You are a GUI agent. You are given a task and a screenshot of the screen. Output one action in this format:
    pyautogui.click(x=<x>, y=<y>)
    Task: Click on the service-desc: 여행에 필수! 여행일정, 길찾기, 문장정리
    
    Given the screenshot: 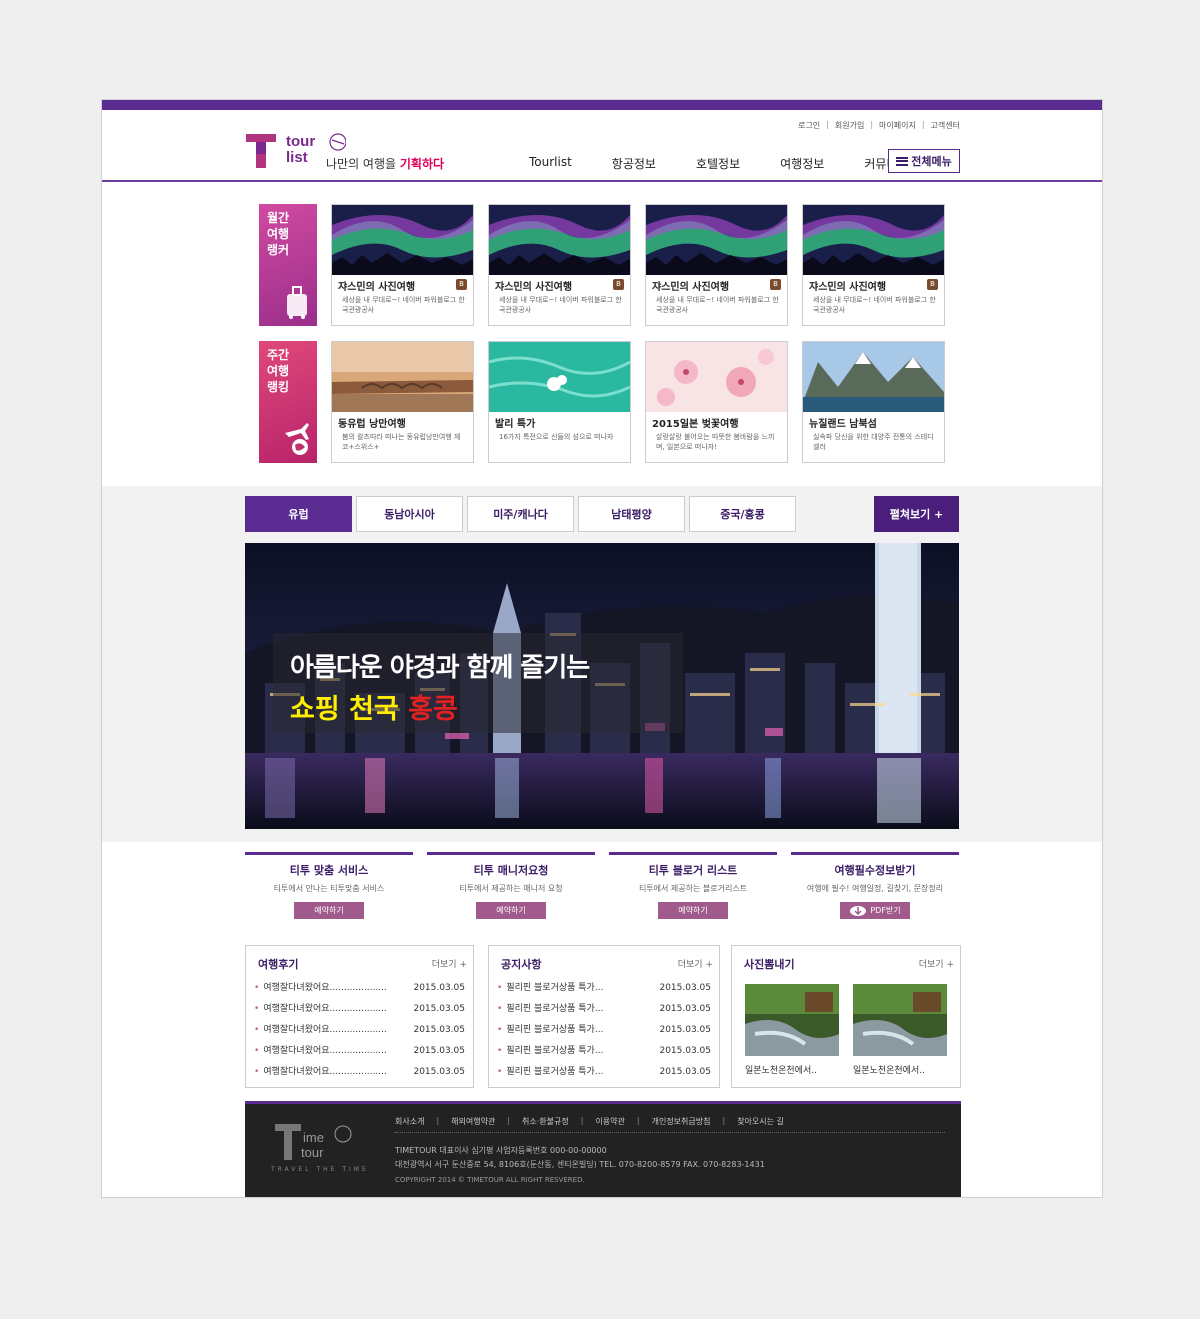 What is the action you would take?
    pyautogui.click(x=875, y=888)
    